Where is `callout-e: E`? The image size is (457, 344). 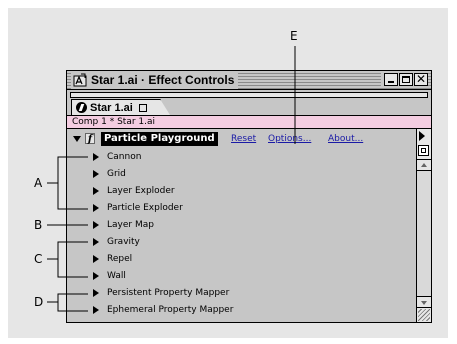 callout-e: E is located at coordinates (294, 36).